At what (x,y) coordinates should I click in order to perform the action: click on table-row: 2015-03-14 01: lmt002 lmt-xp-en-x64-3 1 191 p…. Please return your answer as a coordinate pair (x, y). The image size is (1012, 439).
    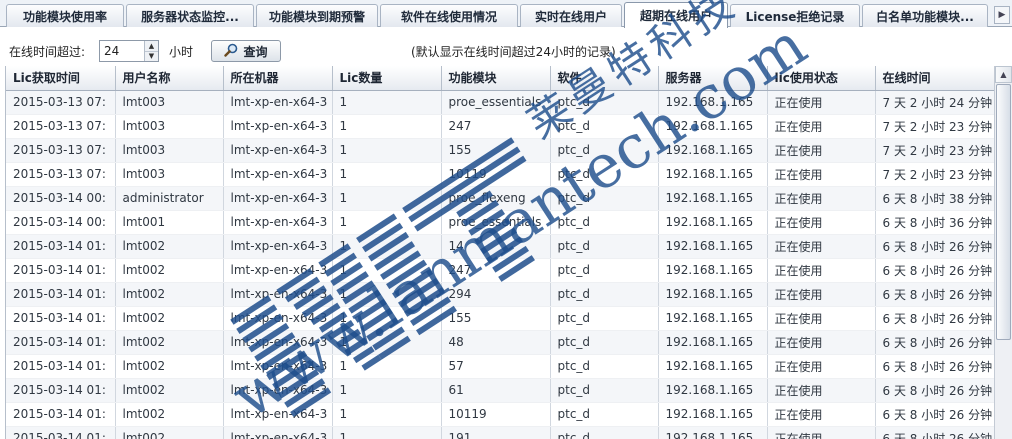
    Looking at the image, I should click on (500, 432).